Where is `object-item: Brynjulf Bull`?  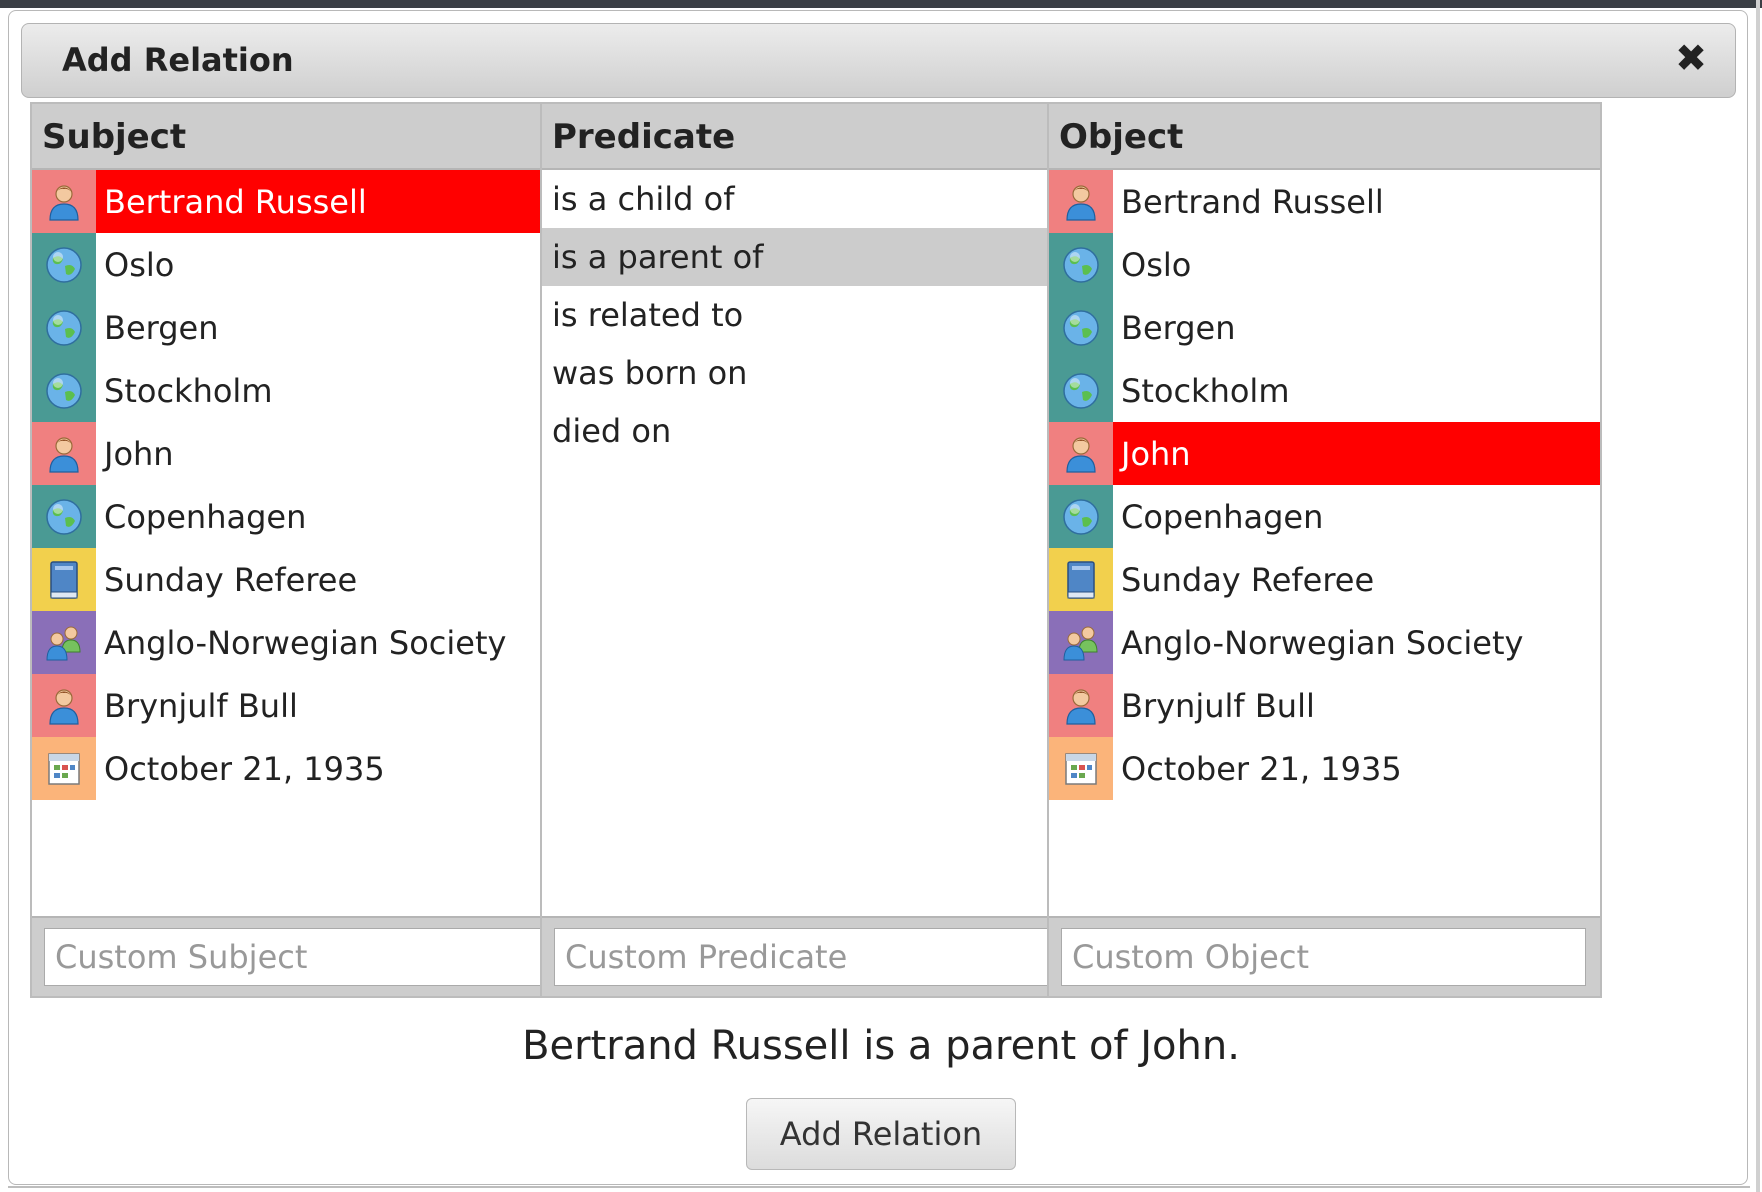 object-item: Brynjulf Bull is located at coordinates (1324, 705).